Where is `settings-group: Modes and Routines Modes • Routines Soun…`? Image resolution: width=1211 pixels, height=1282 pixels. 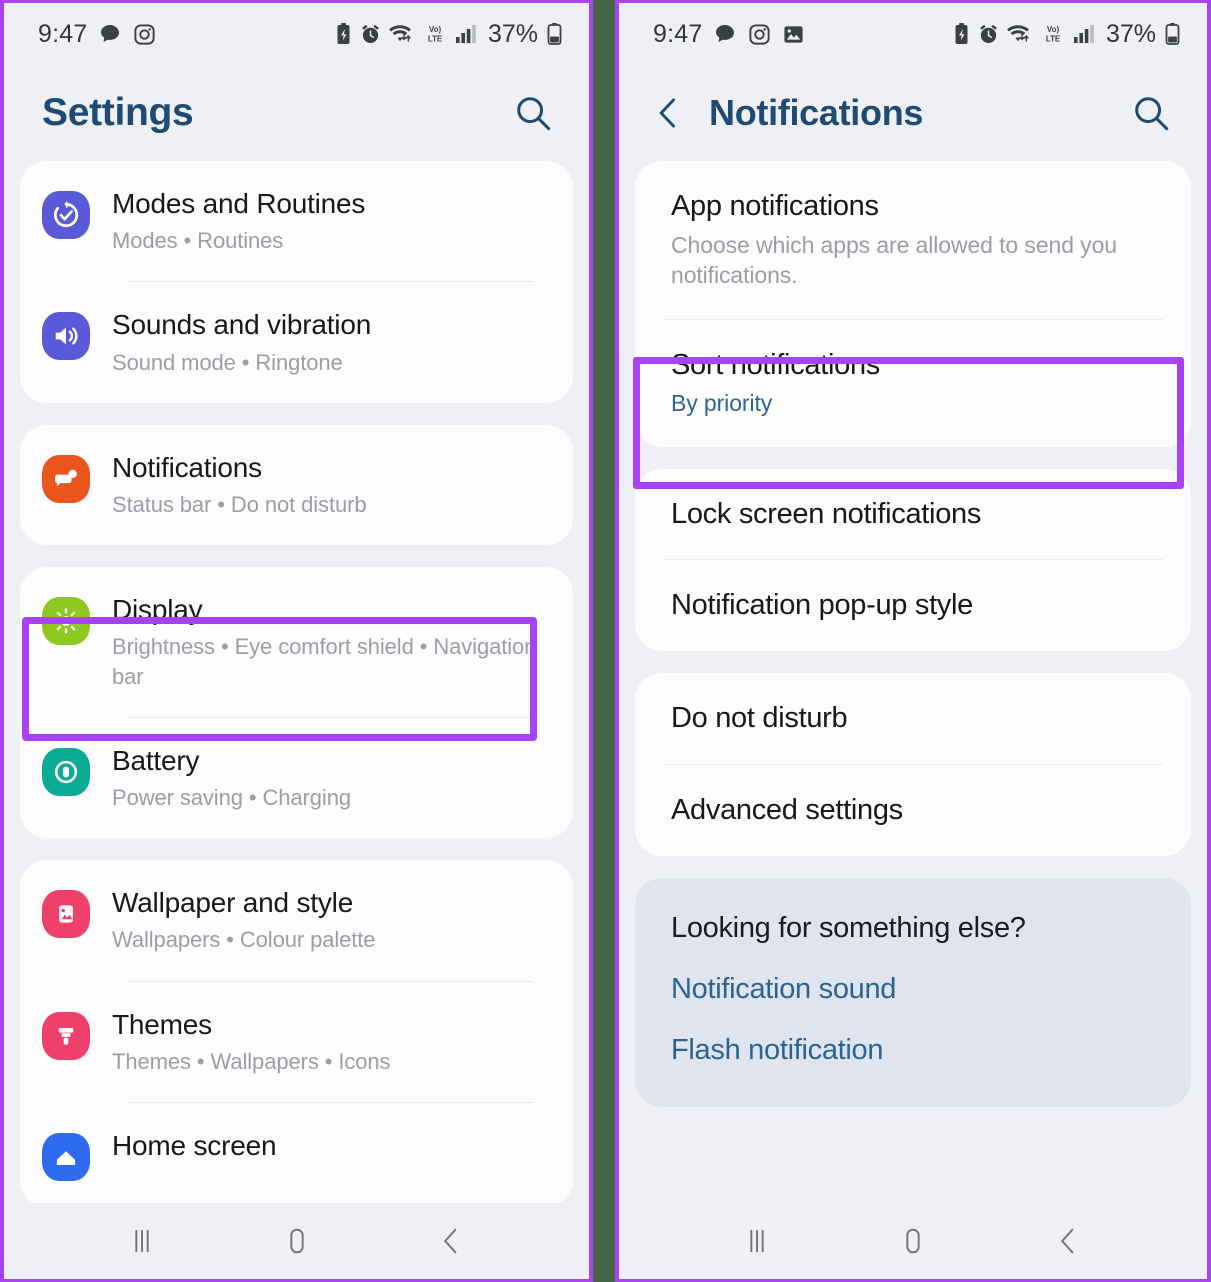 settings-group: Modes and Routines Modes • Routines Soun… is located at coordinates (296, 282).